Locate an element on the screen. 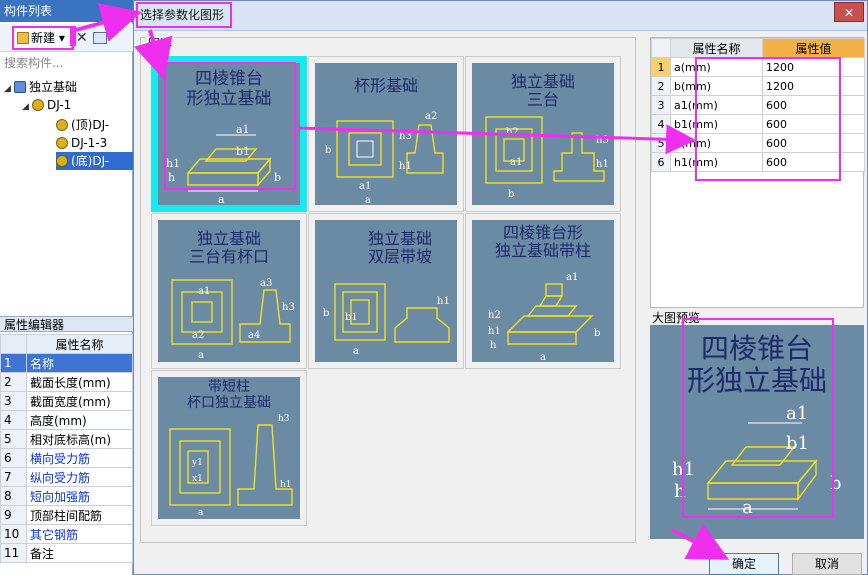 The image size is (868, 575). delete-icon: ✕ is located at coordinates (82, 38).